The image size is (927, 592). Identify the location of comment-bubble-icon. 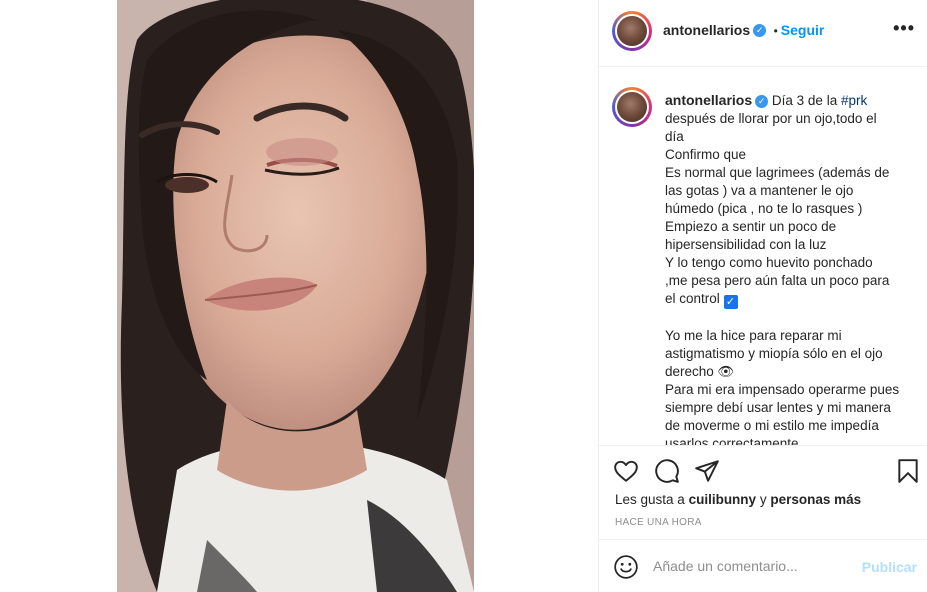
(667, 471).